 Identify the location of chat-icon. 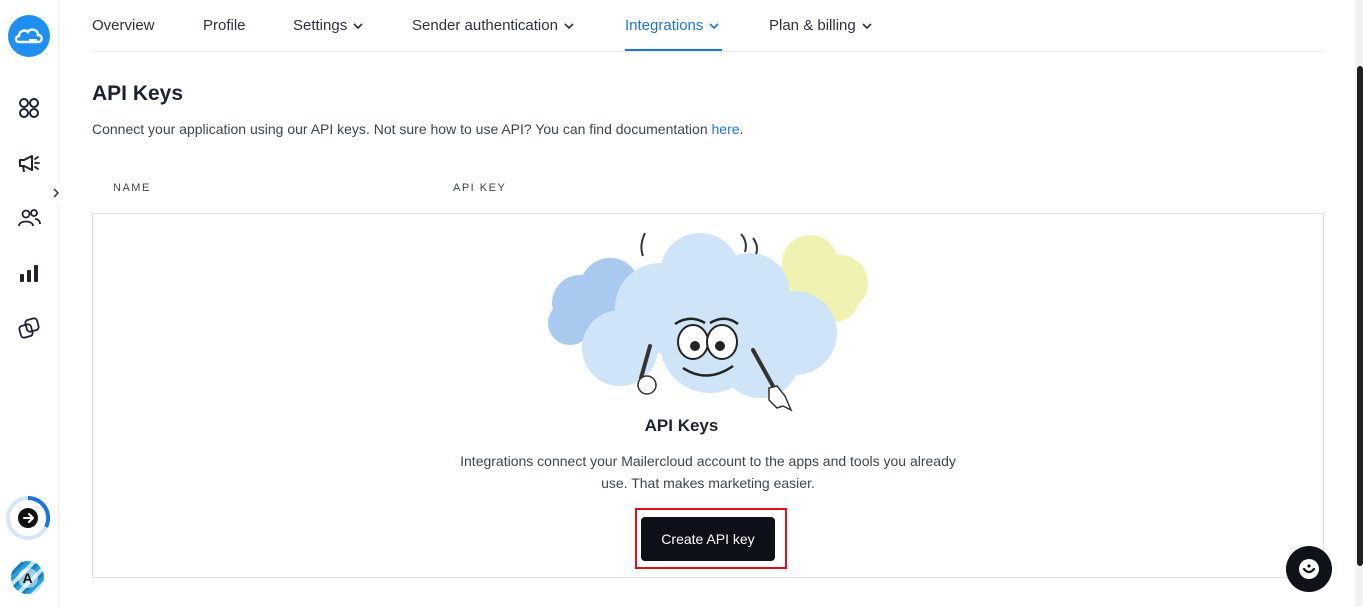
(1309, 569).